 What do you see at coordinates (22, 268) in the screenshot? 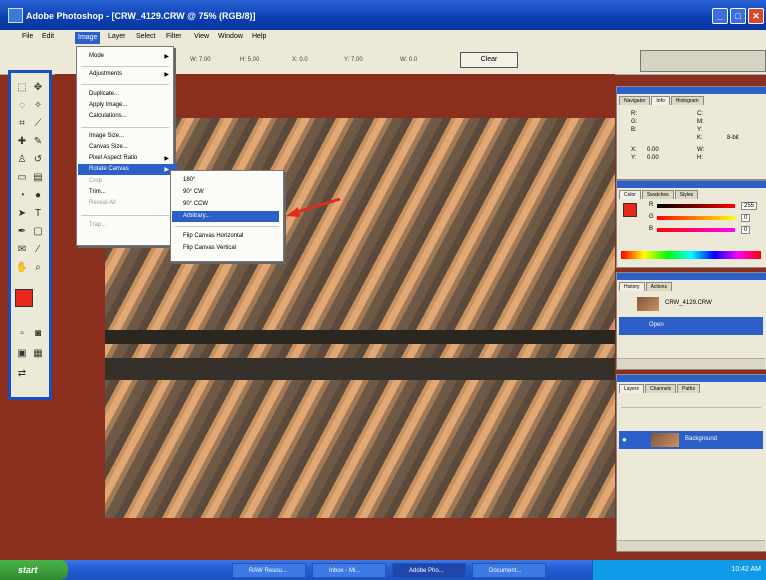
I see `hand-tool-icon: ✋` at bounding box center [22, 268].